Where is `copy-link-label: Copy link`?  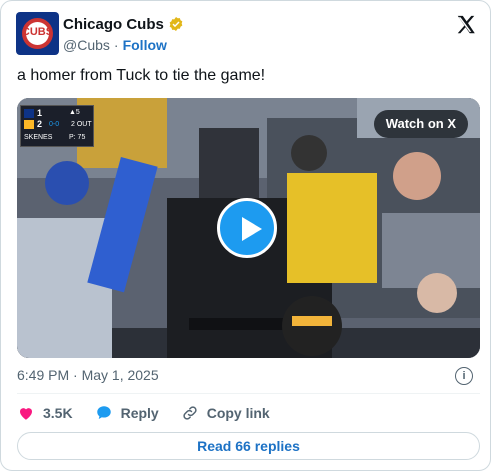 copy-link-label: Copy link is located at coordinates (238, 413).